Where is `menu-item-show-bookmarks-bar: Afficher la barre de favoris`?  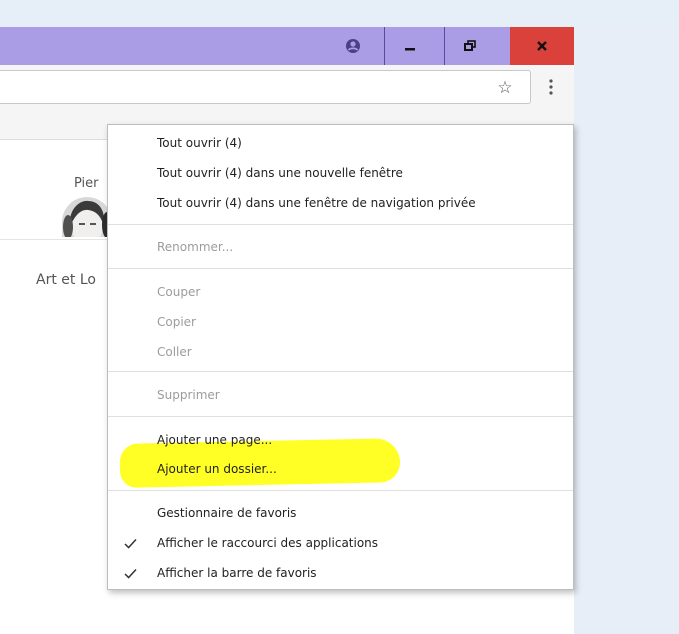
menu-item-show-bookmarks-bar: Afficher la barre de favoris is located at coordinates (237, 573).